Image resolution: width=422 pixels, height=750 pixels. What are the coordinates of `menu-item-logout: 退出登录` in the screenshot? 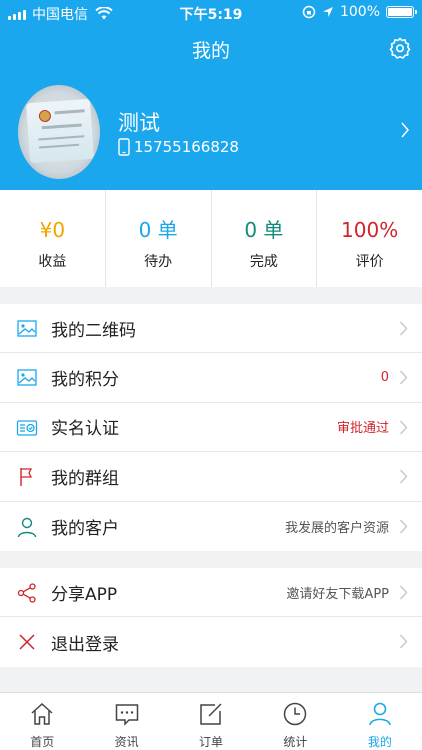 It's located at (211, 641).